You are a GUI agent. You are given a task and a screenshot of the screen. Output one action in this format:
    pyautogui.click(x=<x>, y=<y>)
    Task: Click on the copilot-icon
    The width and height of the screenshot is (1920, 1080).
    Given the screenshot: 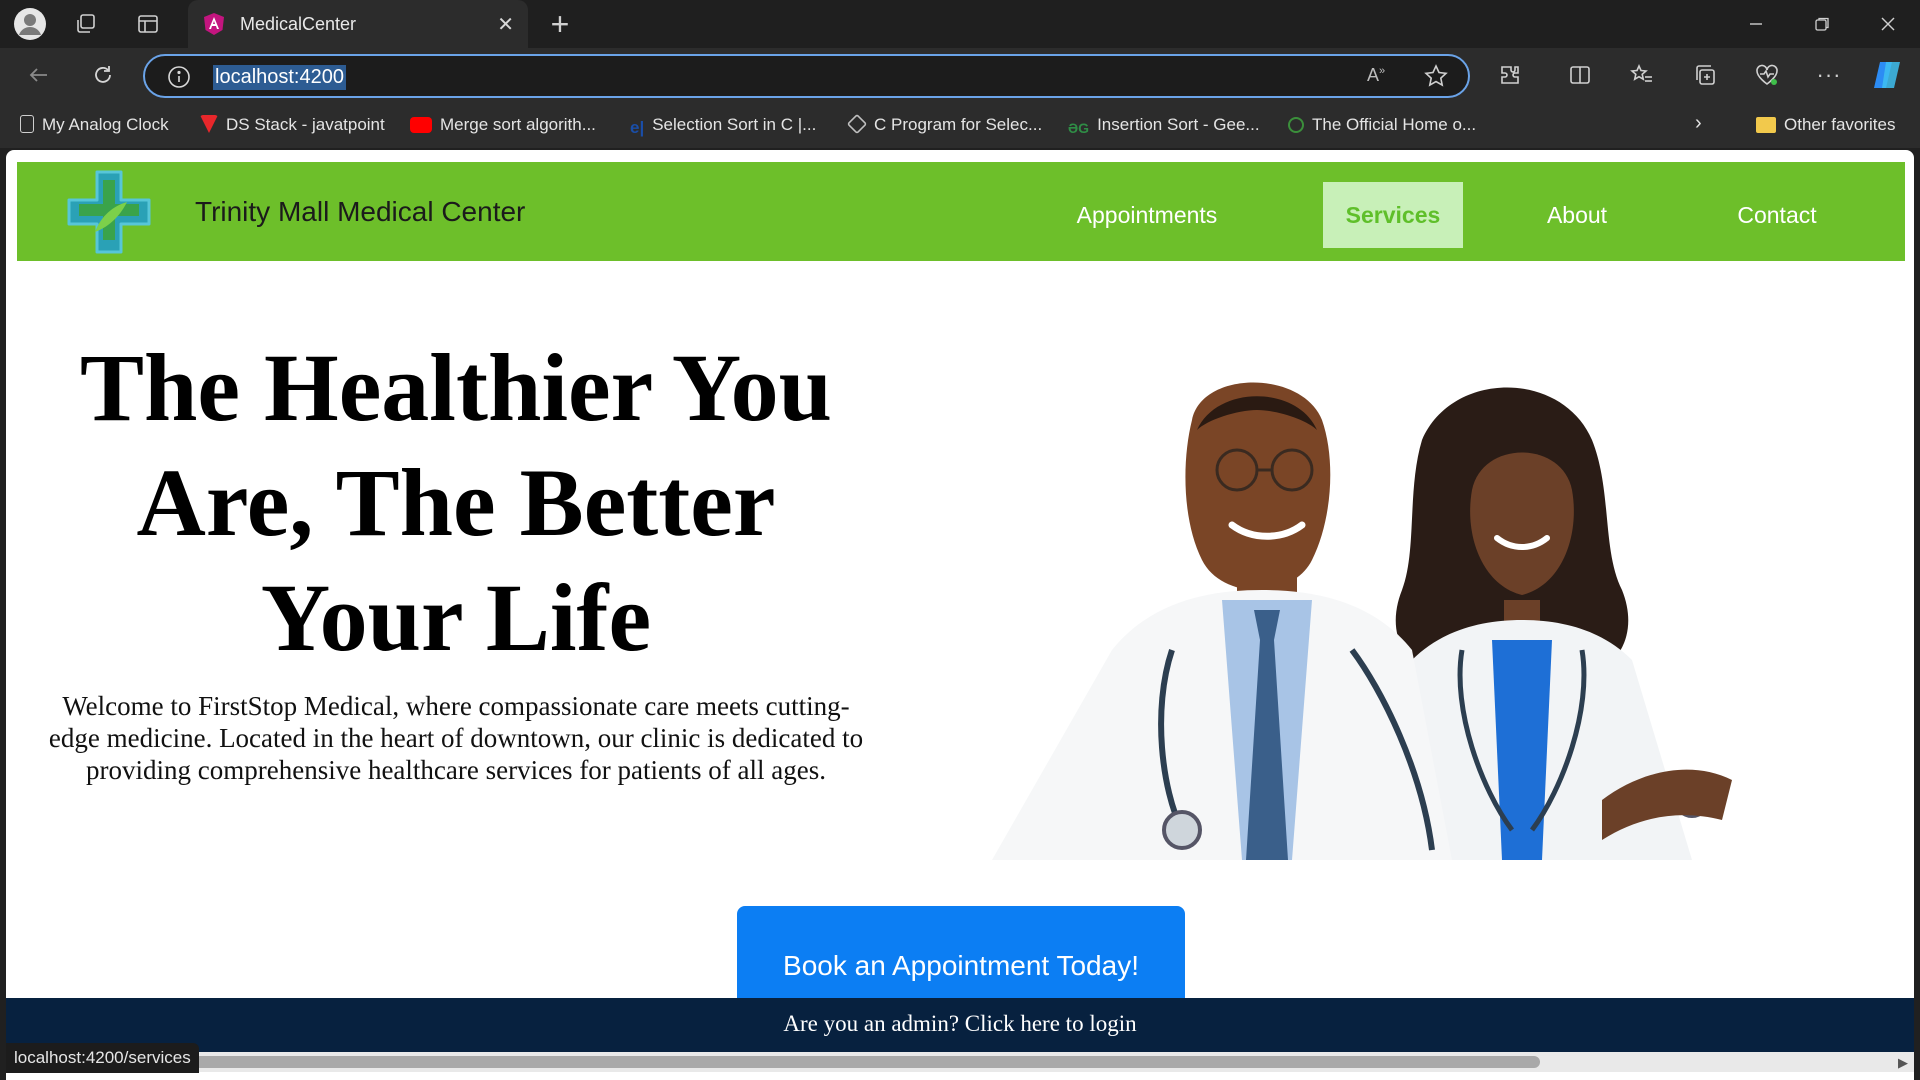 What is the action you would take?
    pyautogui.click(x=1888, y=75)
    